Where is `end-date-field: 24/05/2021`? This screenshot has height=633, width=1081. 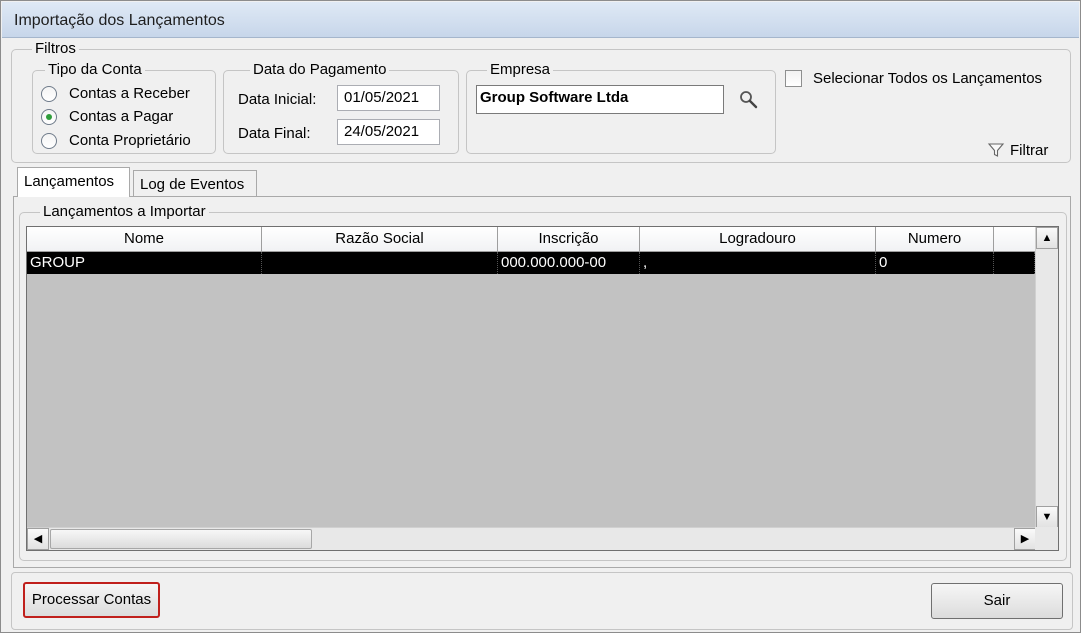 end-date-field: 24/05/2021 is located at coordinates (388, 132).